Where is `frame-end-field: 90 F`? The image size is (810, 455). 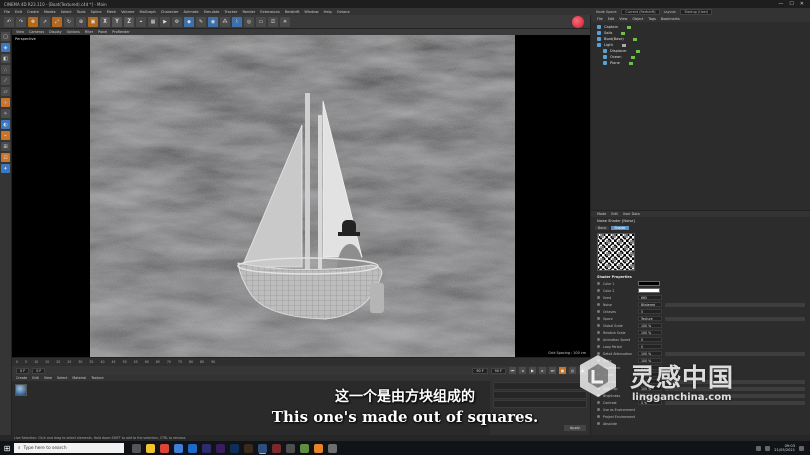
frame-end-field: 90 F is located at coordinates (480, 370).